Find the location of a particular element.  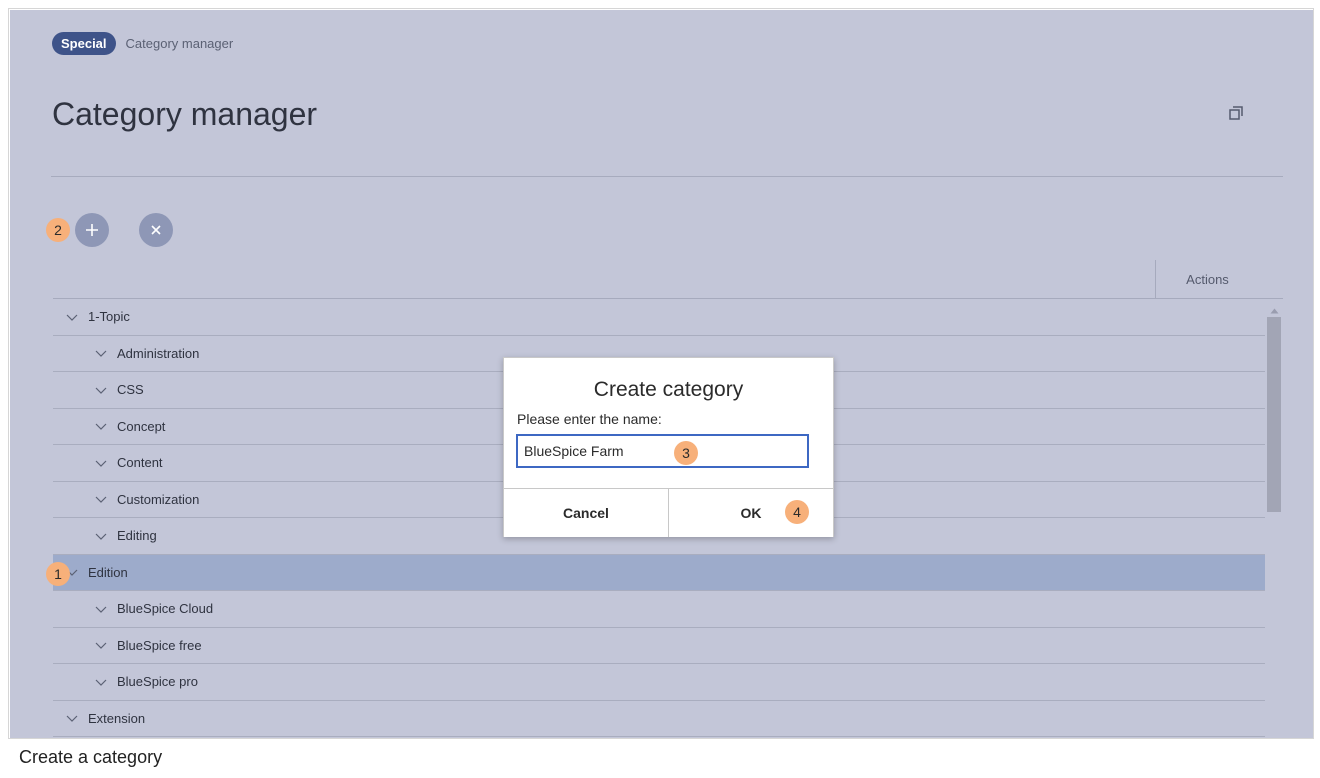

tree-row-label: Edition is located at coordinates (108, 572).